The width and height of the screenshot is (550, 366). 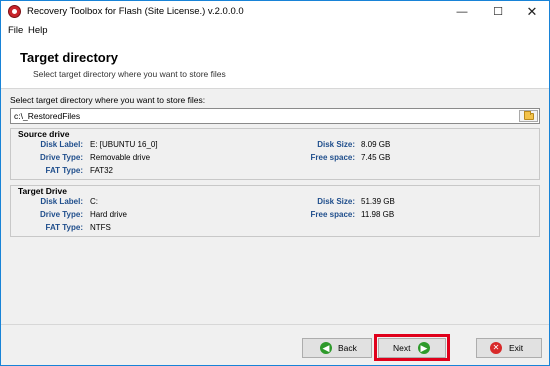 What do you see at coordinates (69, 57) in the screenshot?
I see `page-title: Target directory` at bounding box center [69, 57].